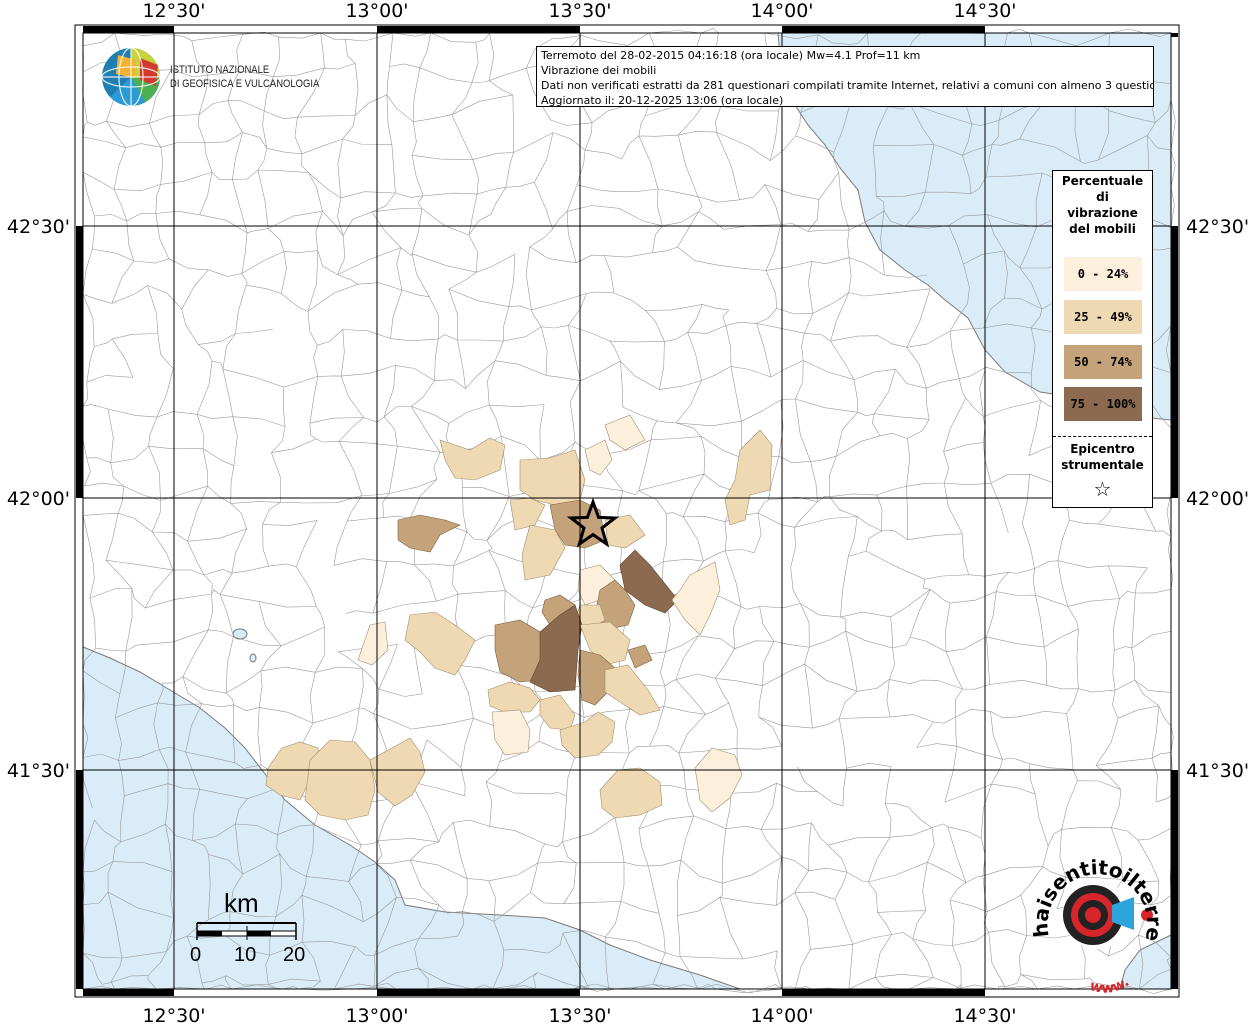  What do you see at coordinates (579, 1014) in the screenshot?
I see `lon-label-bottom: 13°30'` at bounding box center [579, 1014].